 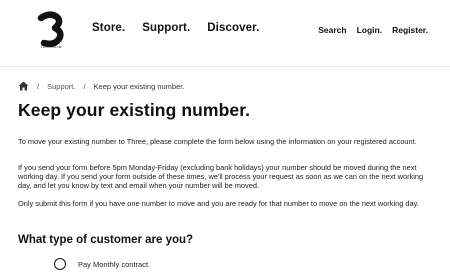 I want to click on utility-nav: Search Login. Register., so click(x=368, y=30).